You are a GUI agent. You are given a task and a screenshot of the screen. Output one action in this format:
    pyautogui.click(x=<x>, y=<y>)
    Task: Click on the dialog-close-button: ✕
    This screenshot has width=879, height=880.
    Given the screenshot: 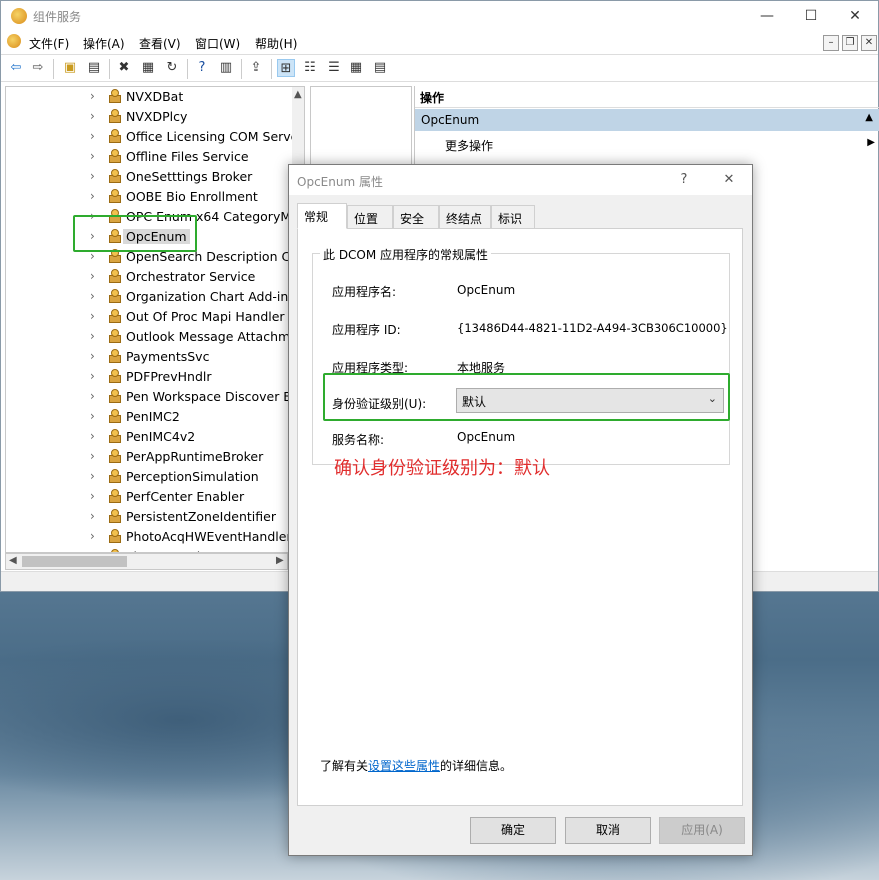 What is the action you would take?
    pyautogui.click(x=729, y=180)
    